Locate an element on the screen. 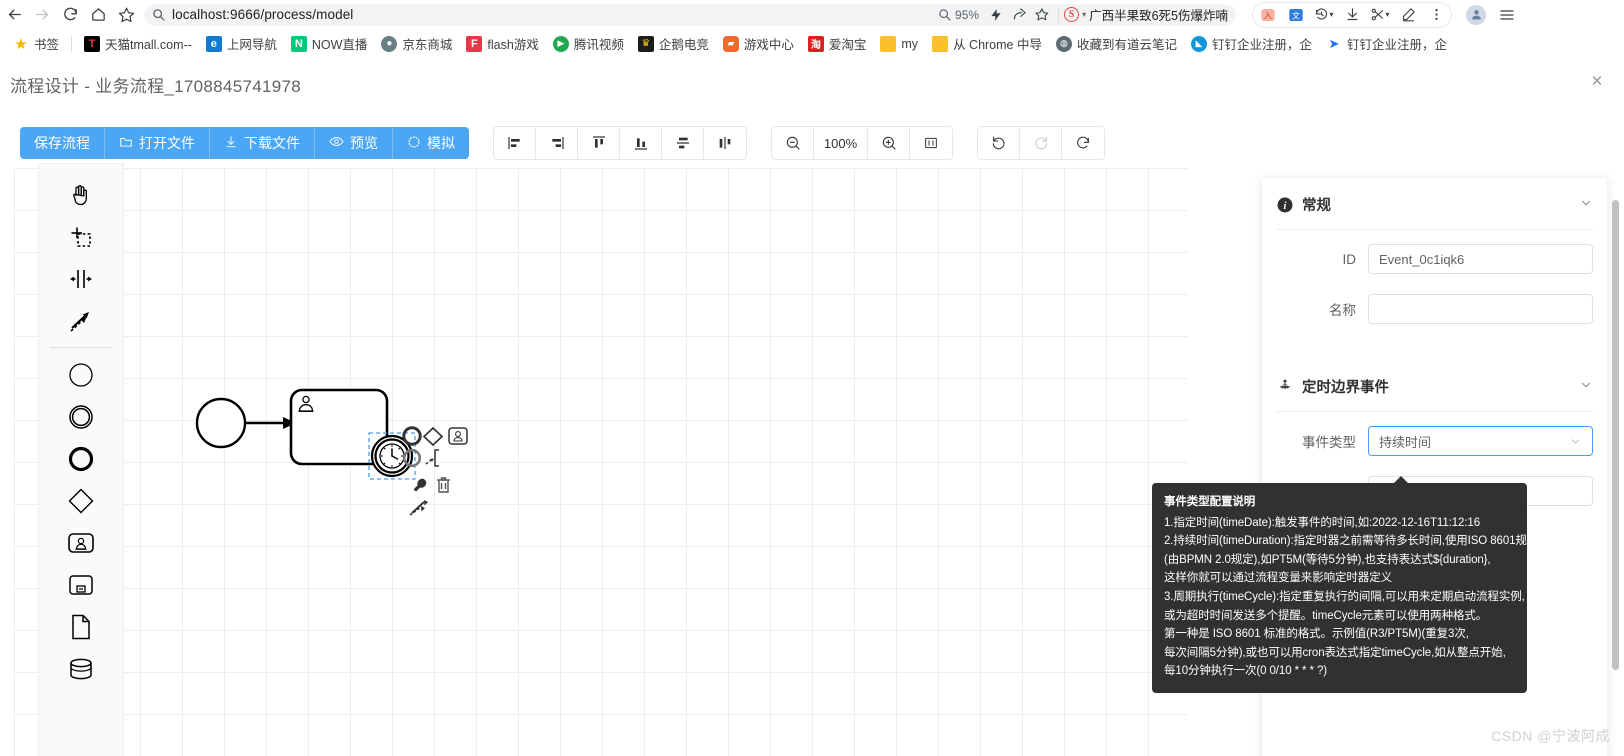 This screenshot has width=1624, height=756. space-tool-icon is located at coordinates (81, 279).